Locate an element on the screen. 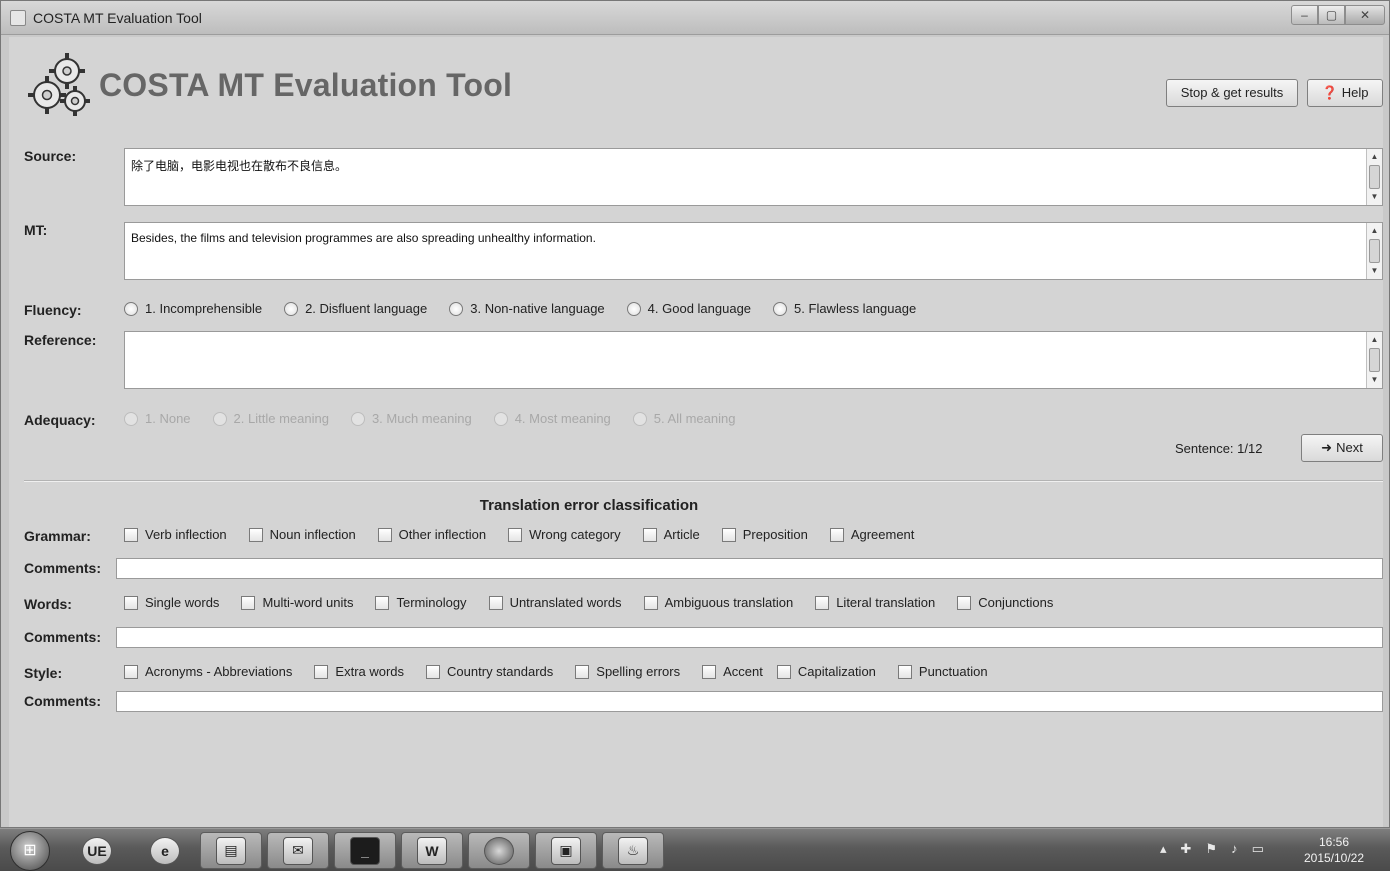  ultraedit-icon: UE is located at coordinates (97, 850).